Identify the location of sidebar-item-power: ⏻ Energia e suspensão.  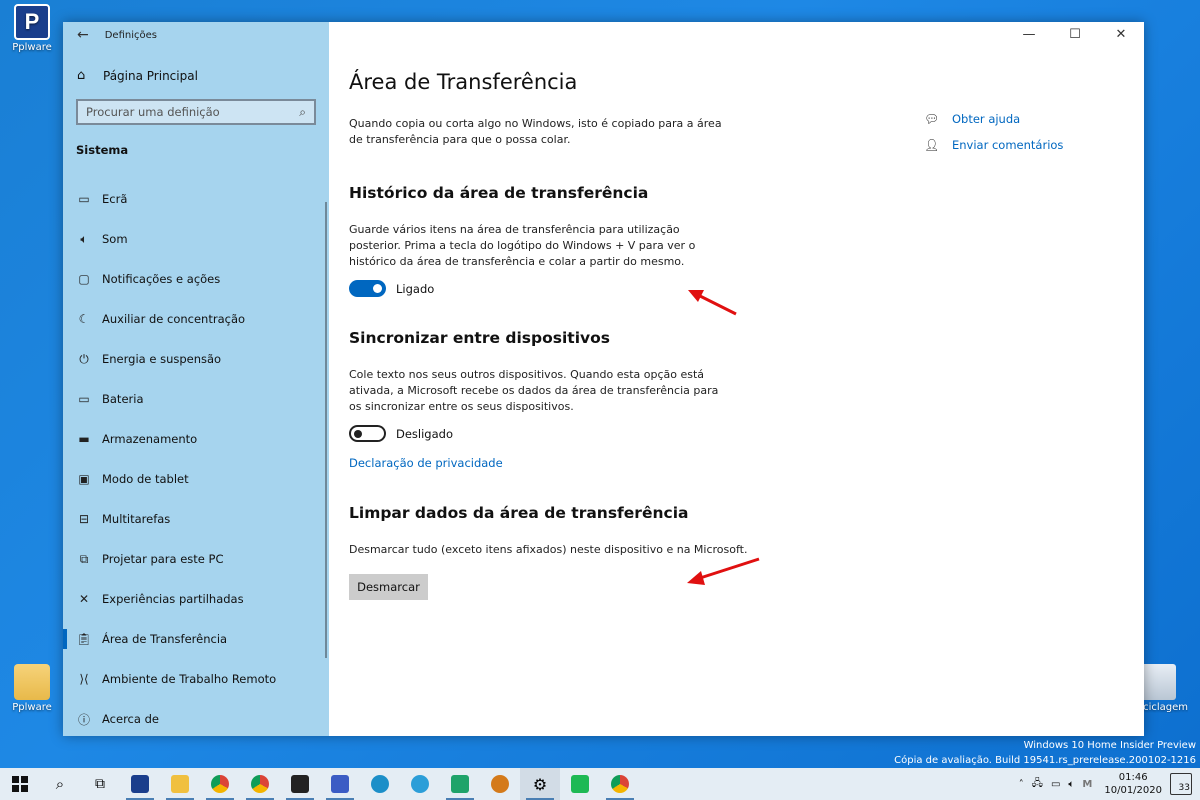
(196, 359).